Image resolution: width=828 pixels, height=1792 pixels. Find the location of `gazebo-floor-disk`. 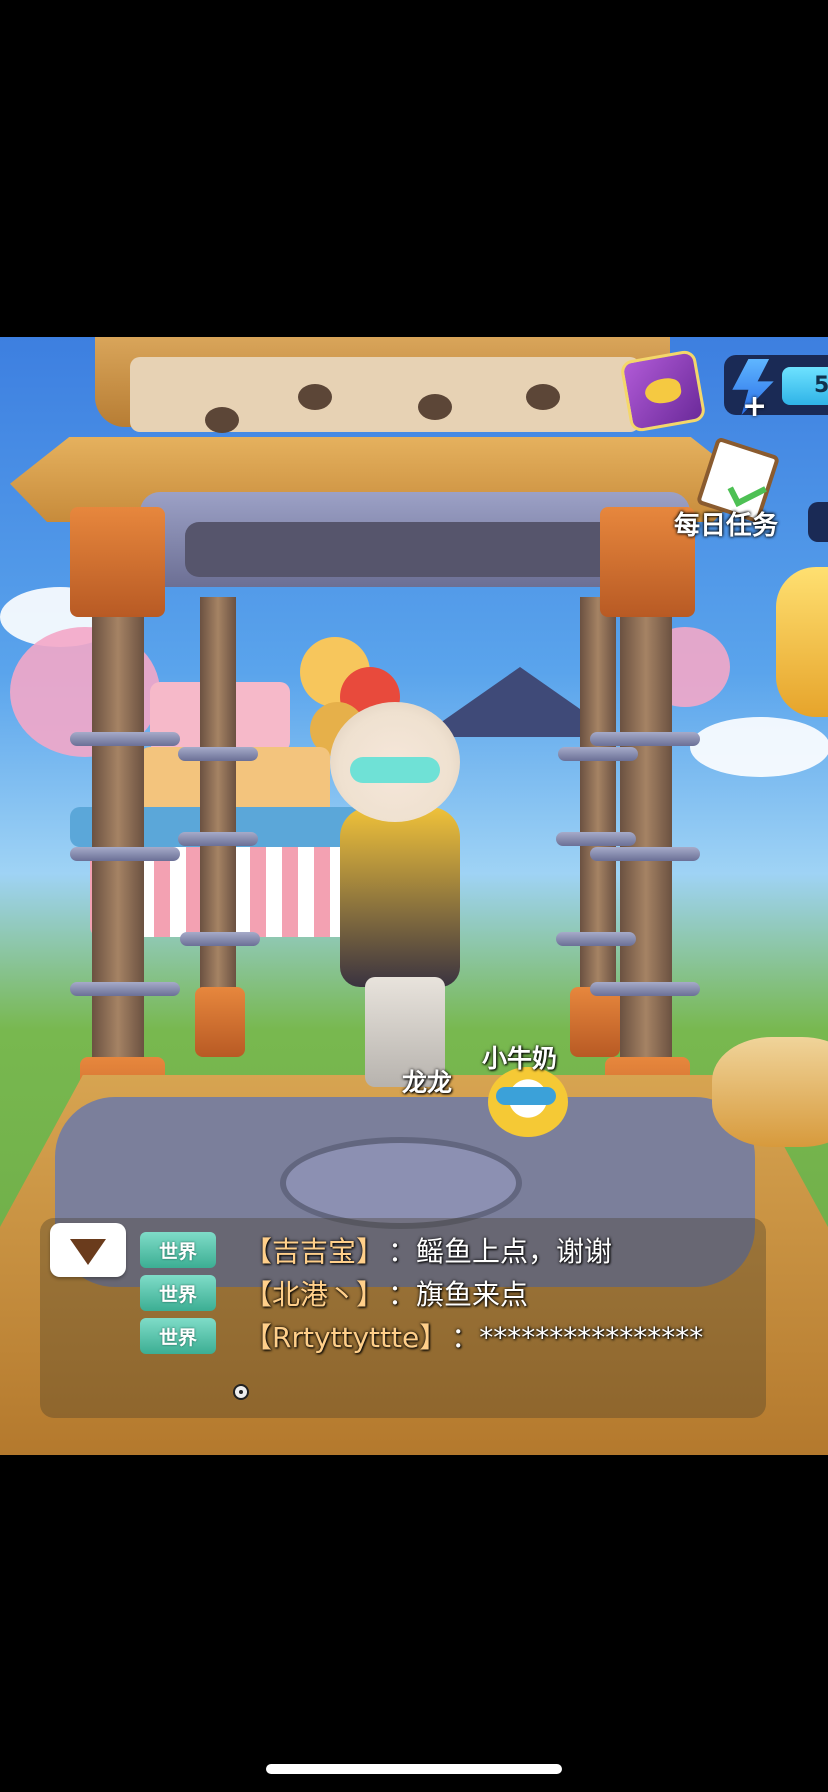

gazebo-floor-disk is located at coordinates (401, 1183).